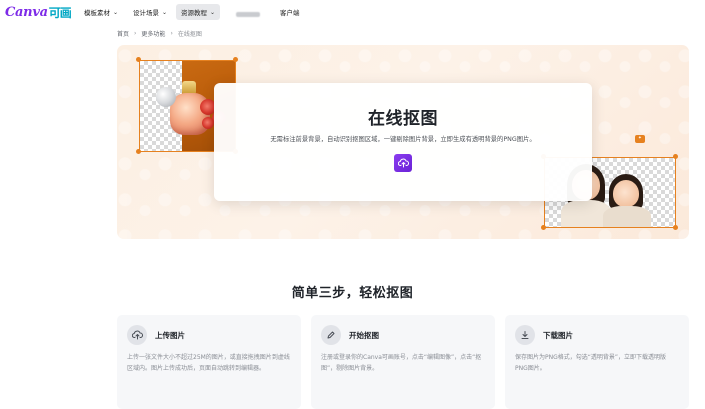 The height and width of the screenshot is (409, 705). What do you see at coordinates (626, 193) in the screenshot?
I see `kid-face` at bounding box center [626, 193].